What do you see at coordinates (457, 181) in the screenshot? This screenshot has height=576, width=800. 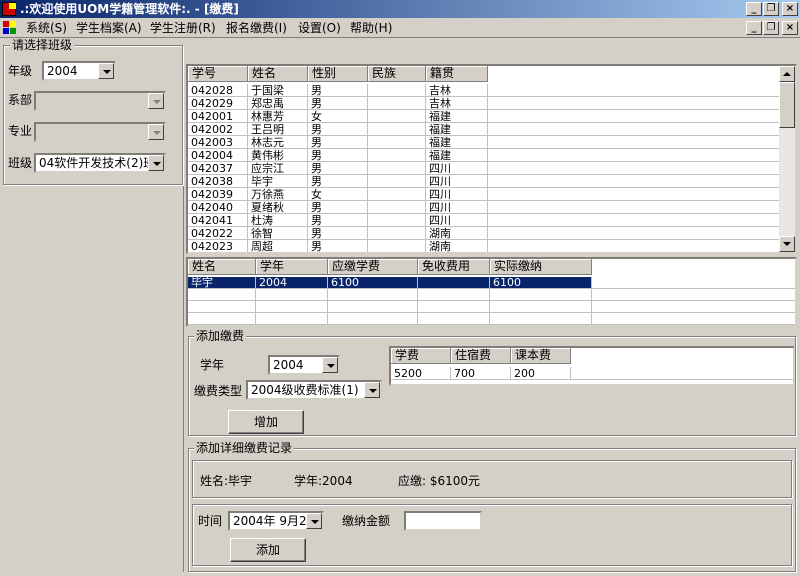 I see `table-cell: 四川` at bounding box center [457, 181].